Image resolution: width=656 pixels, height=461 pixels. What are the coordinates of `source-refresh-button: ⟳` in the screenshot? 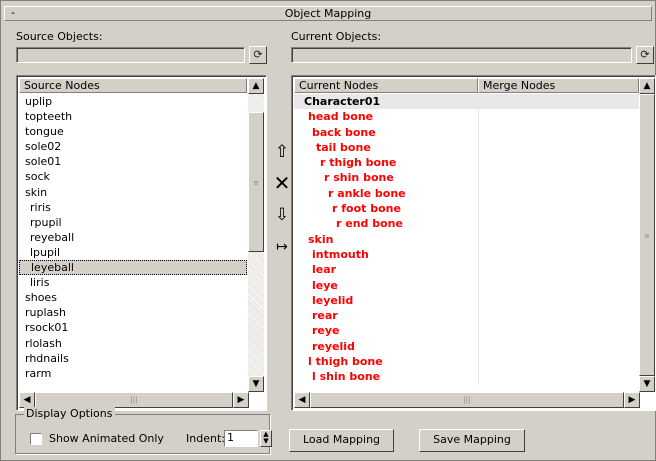 It's located at (258, 55).